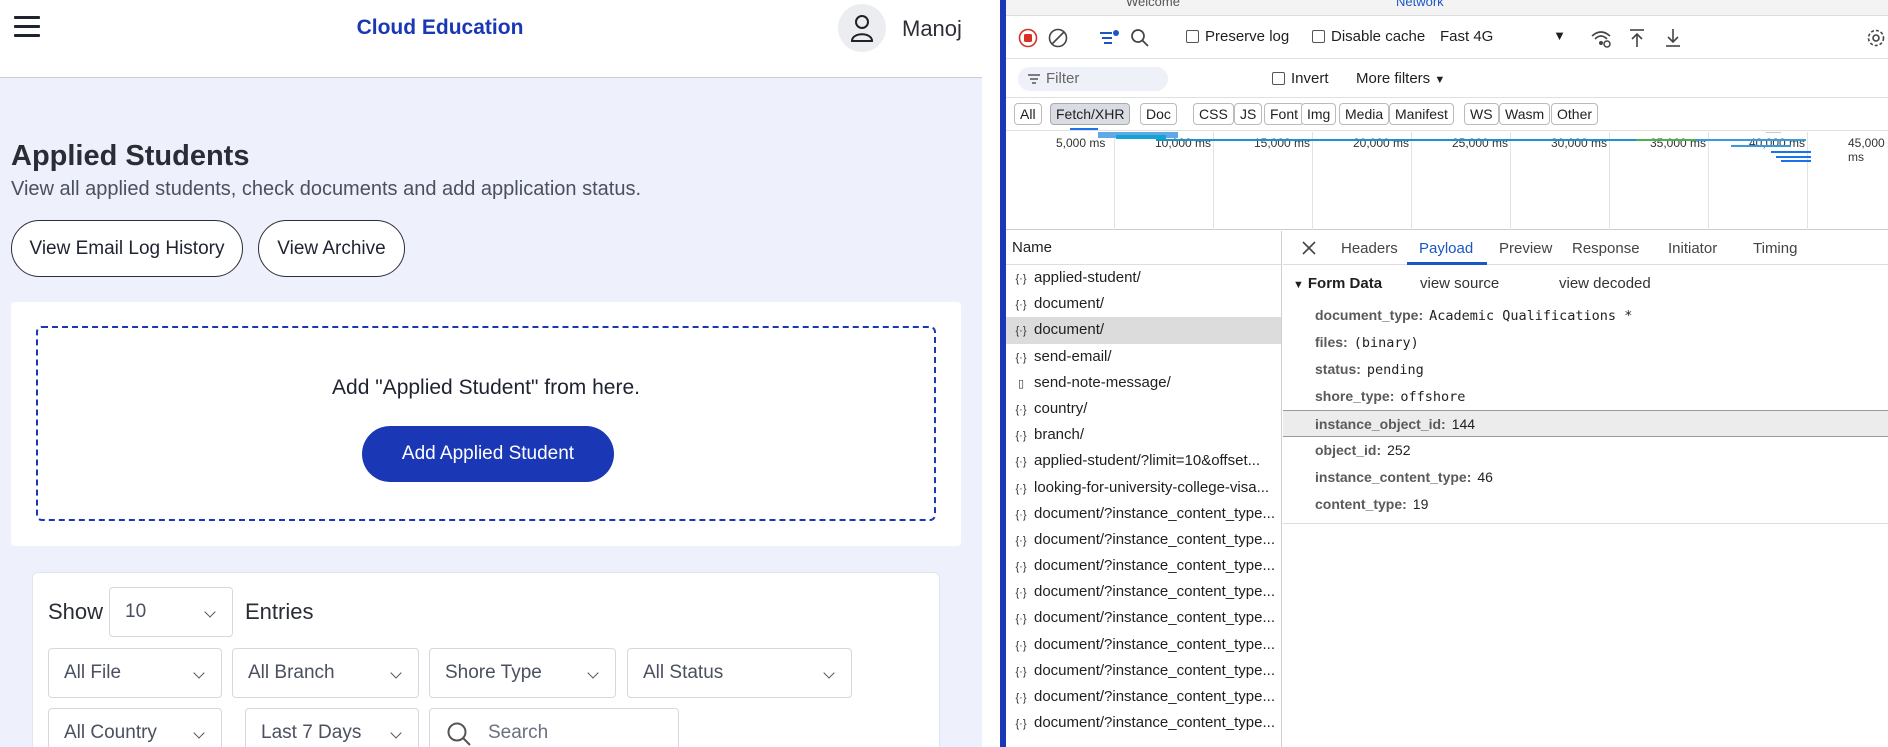 The width and height of the screenshot is (1888, 747). What do you see at coordinates (1673, 38) in the screenshot?
I see `export-har-icon` at bounding box center [1673, 38].